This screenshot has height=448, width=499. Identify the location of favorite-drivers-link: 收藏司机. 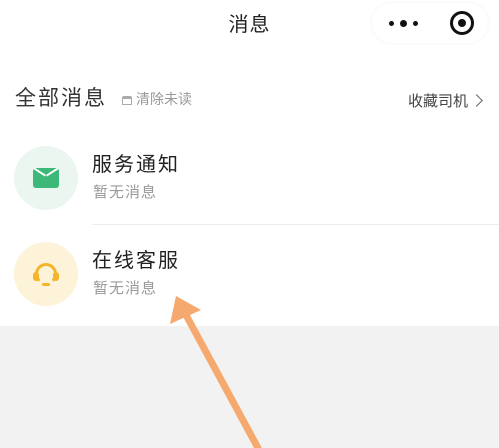
(445, 100).